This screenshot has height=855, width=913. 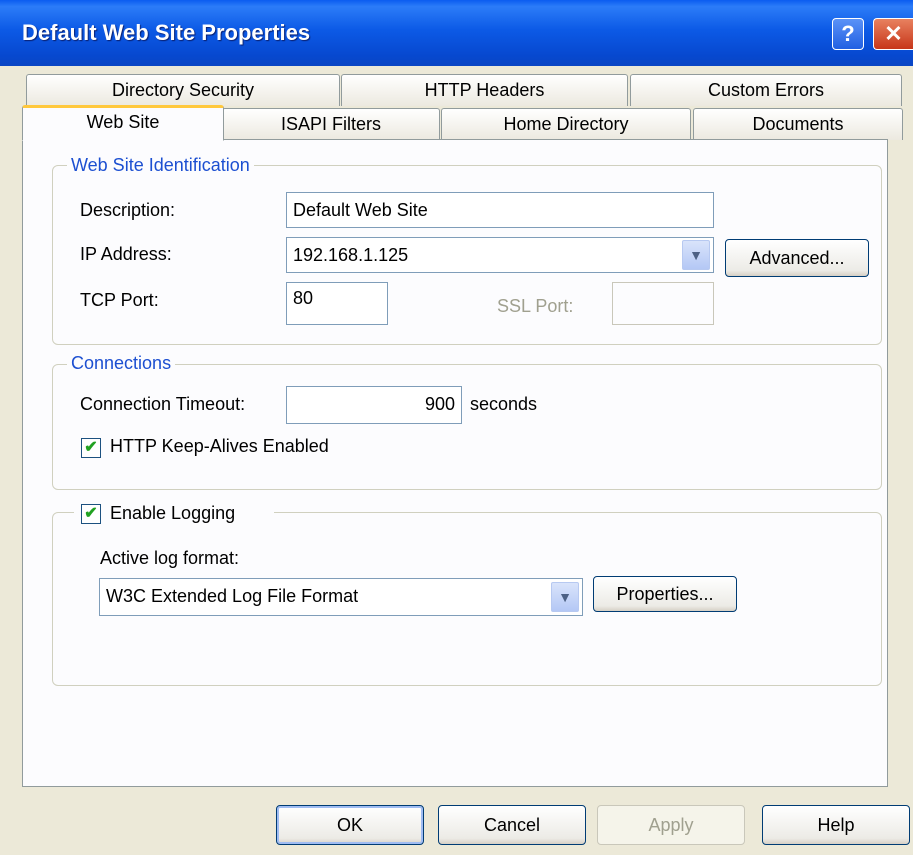 What do you see at coordinates (128, 210) in the screenshot?
I see `description-label: Description:` at bounding box center [128, 210].